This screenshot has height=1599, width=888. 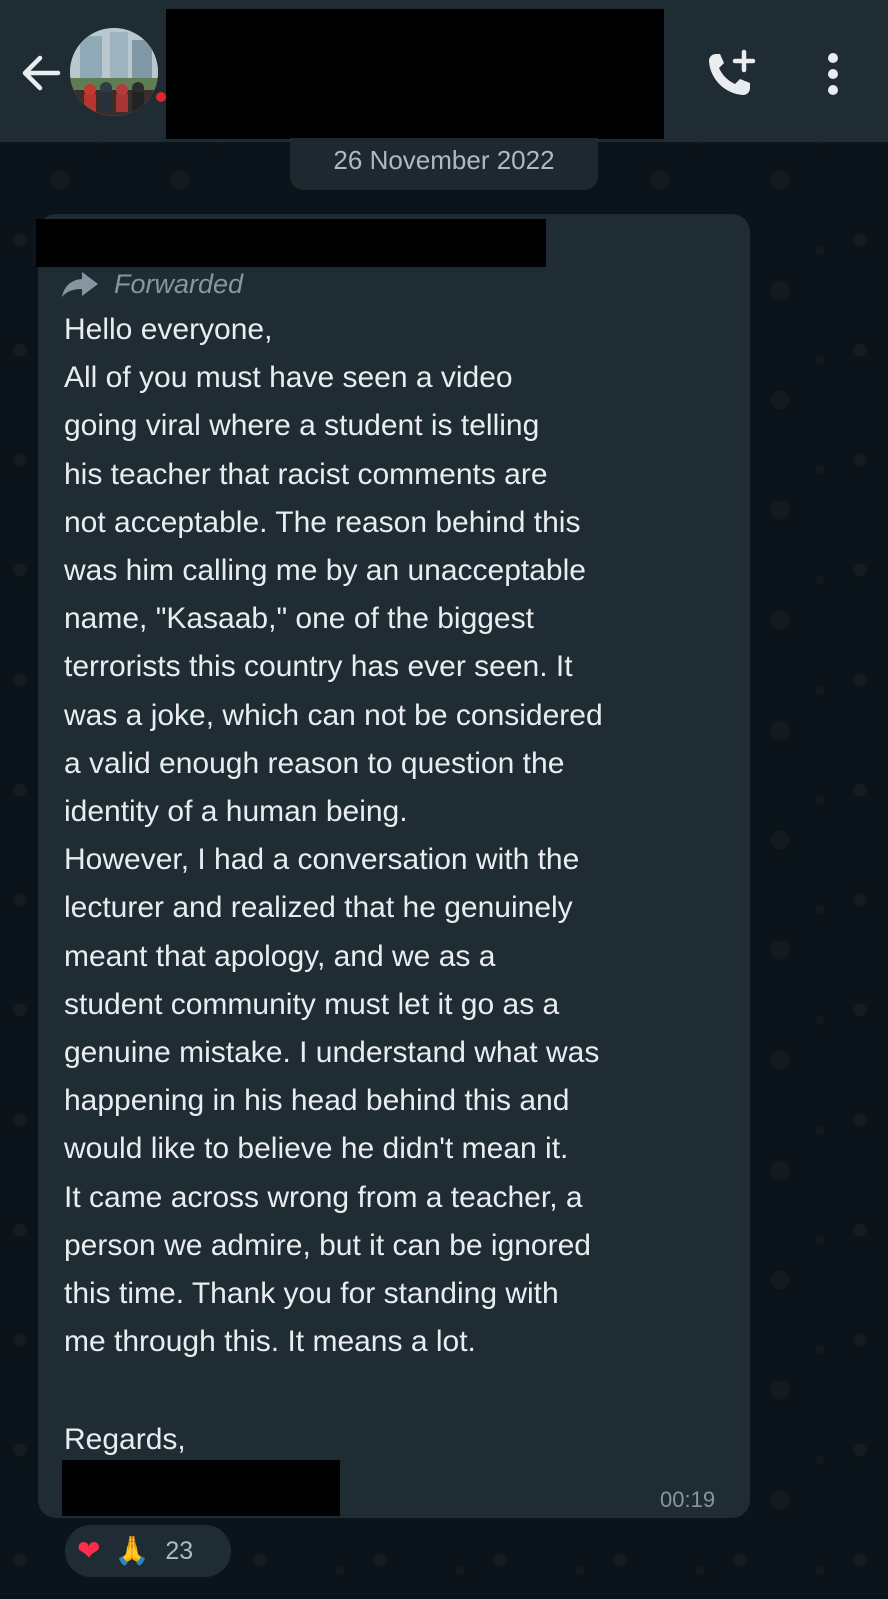 What do you see at coordinates (201, 1488) in the screenshot?
I see `signature-redacted` at bounding box center [201, 1488].